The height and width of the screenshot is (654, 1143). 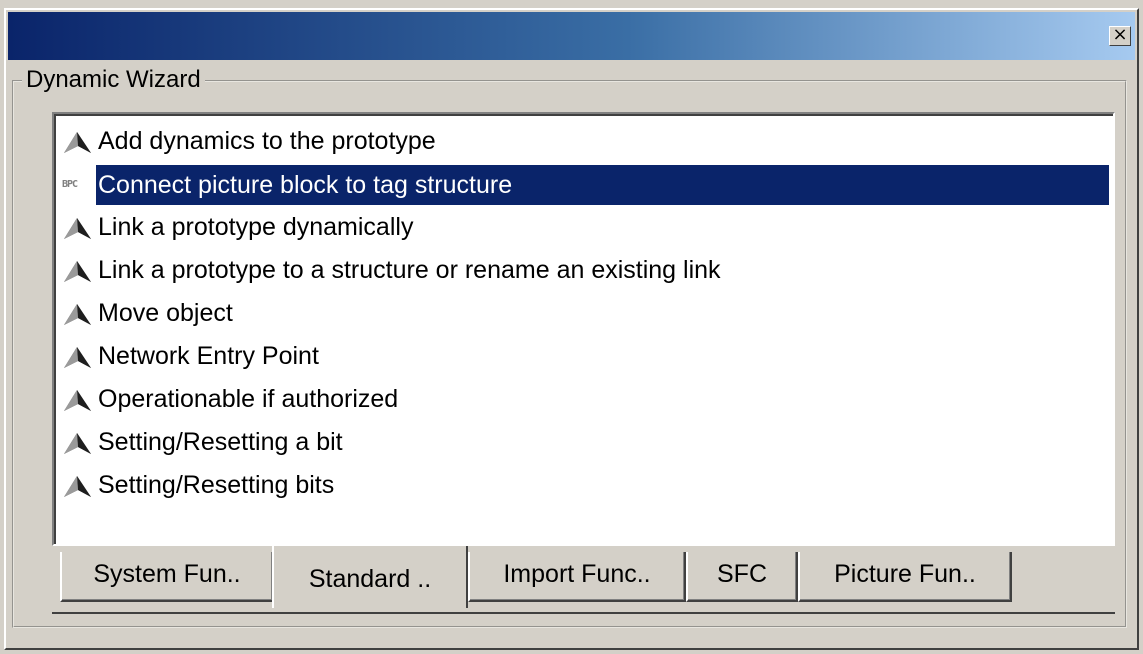 What do you see at coordinates (165, 313) in the screenshot?
I see `list-item-label: Move object` at bounding box center [165, 313].